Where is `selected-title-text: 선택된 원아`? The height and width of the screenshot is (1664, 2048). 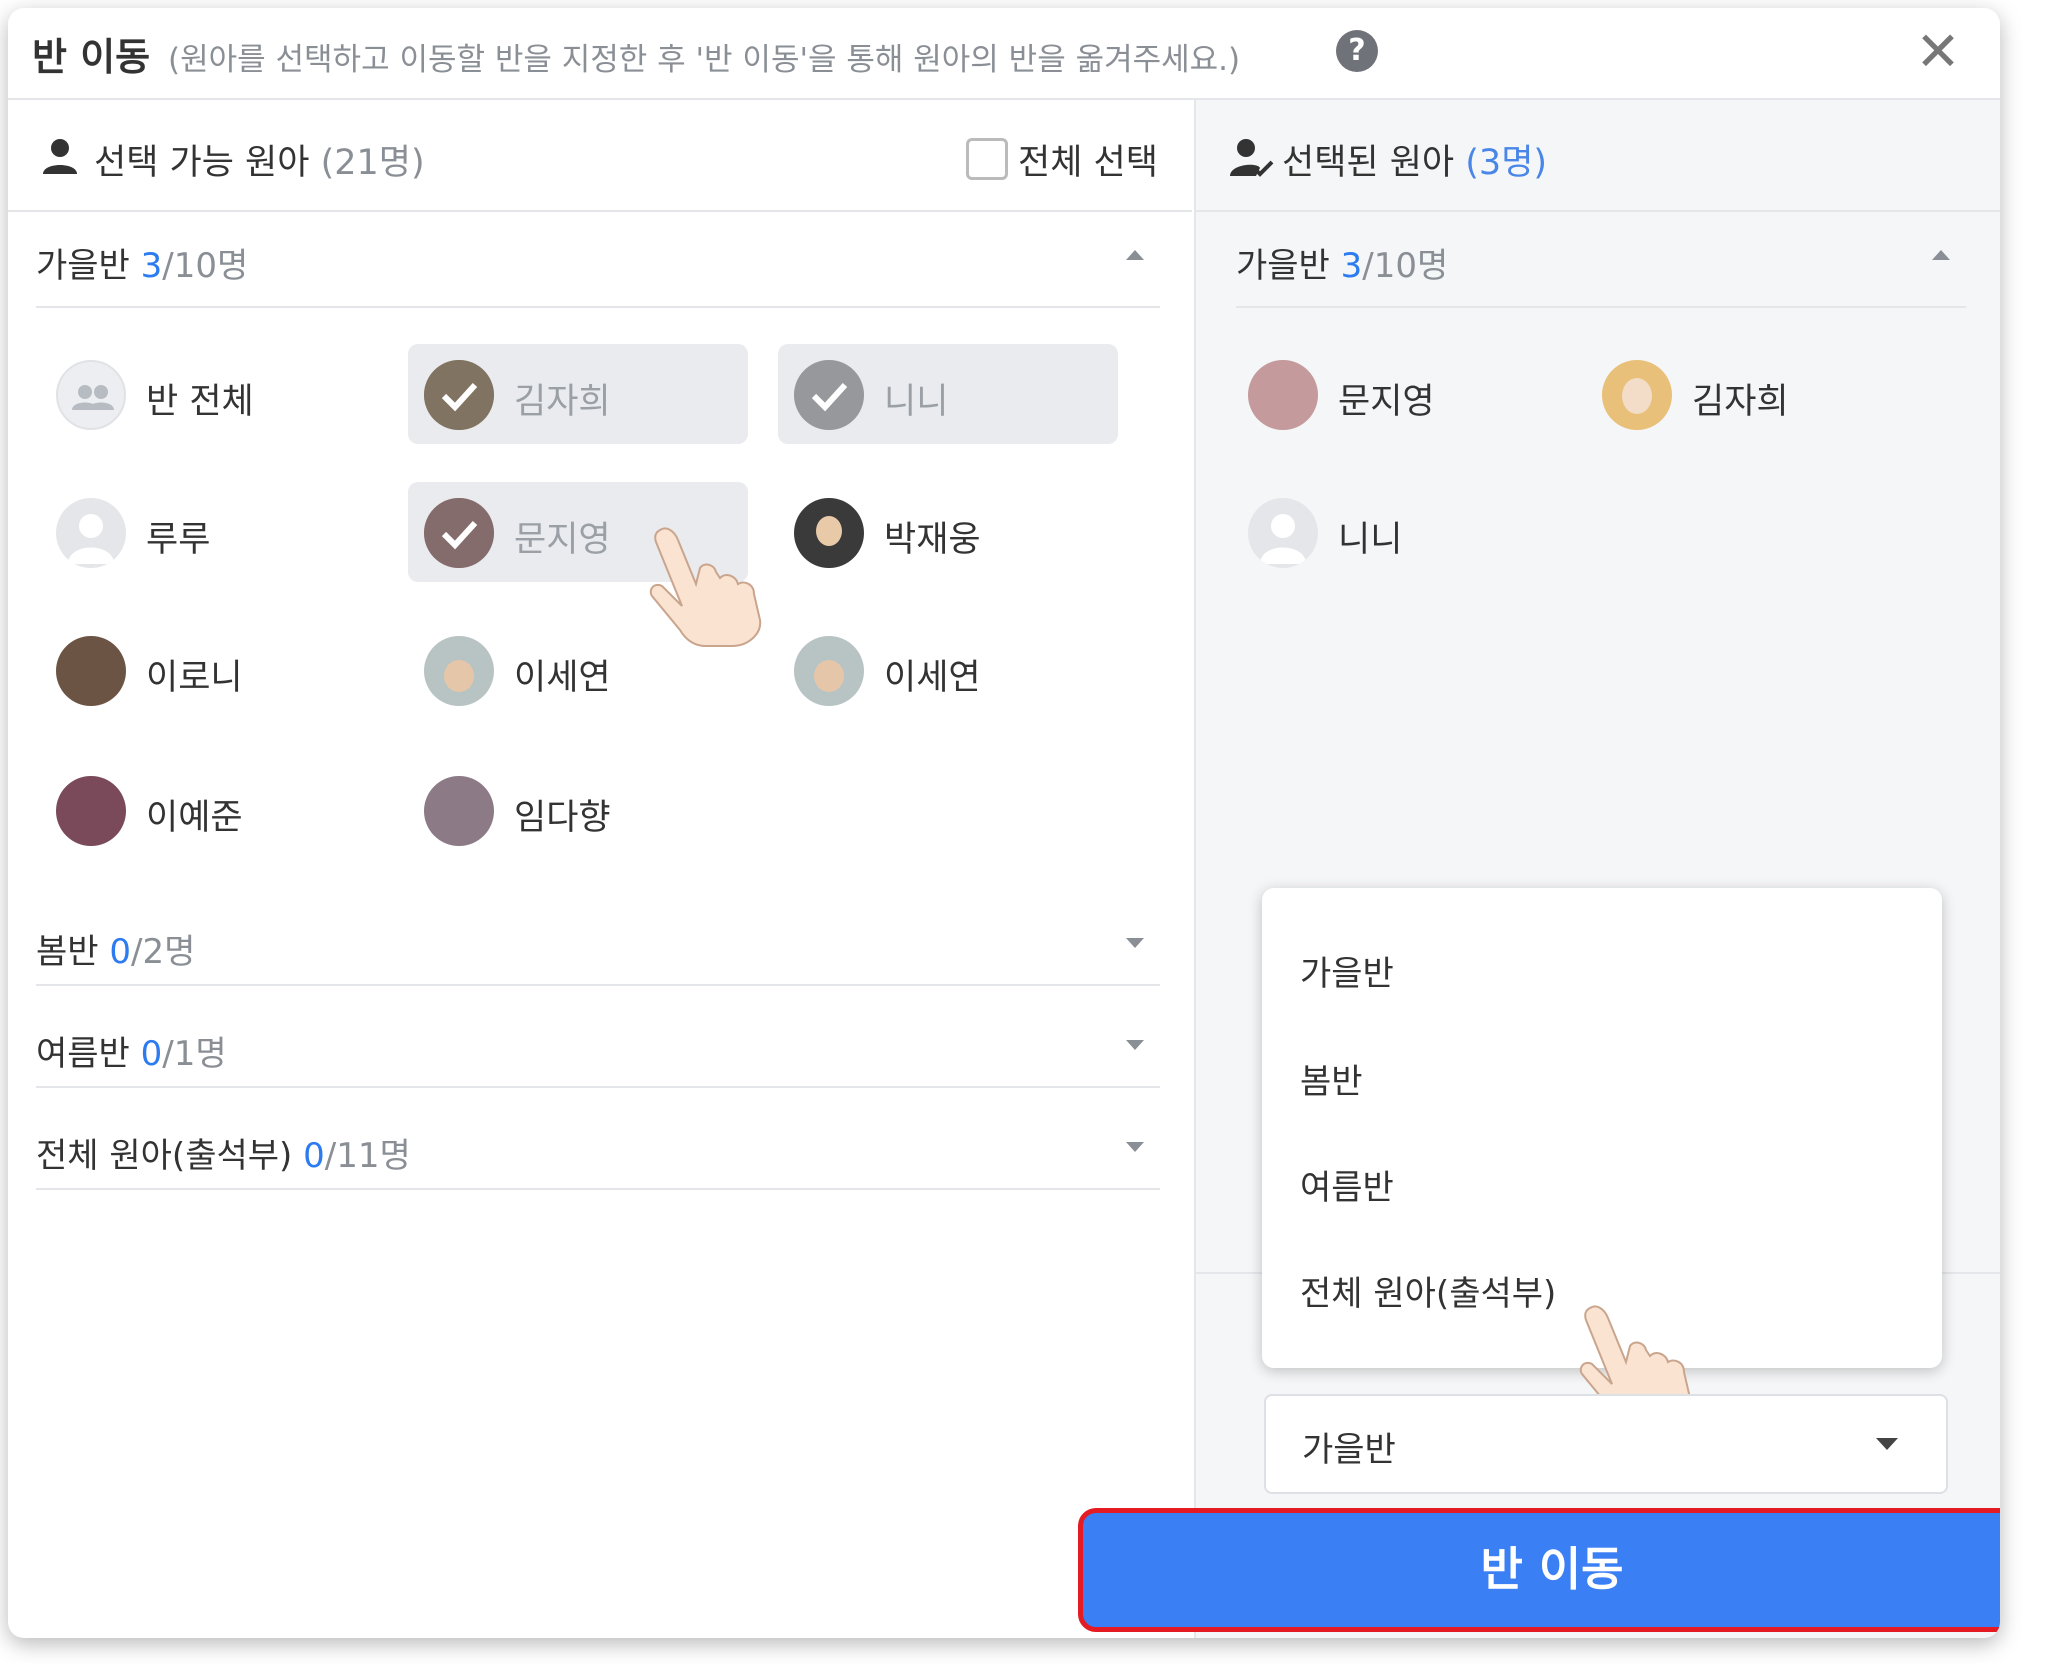 selected-title-text: 선택된 원아 is located at coordinates (1368, 163).